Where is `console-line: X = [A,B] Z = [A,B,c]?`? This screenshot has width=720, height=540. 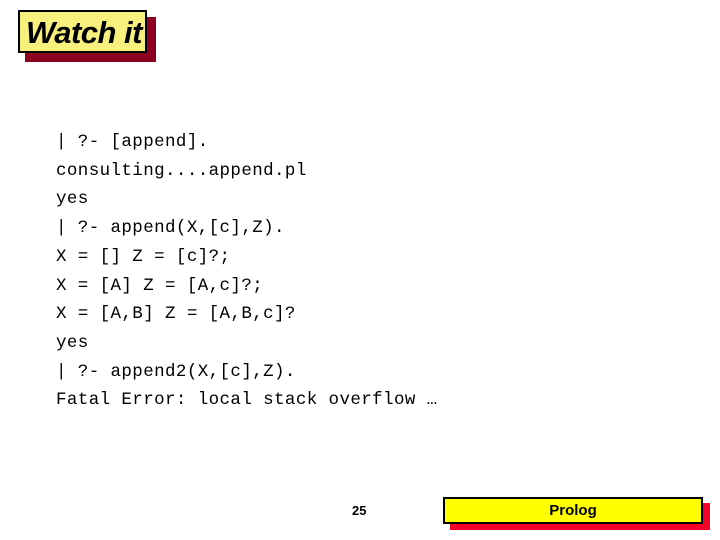 console-line: X = [A,B] Z = [A,B,c]? is located at coordinates (176, 314).